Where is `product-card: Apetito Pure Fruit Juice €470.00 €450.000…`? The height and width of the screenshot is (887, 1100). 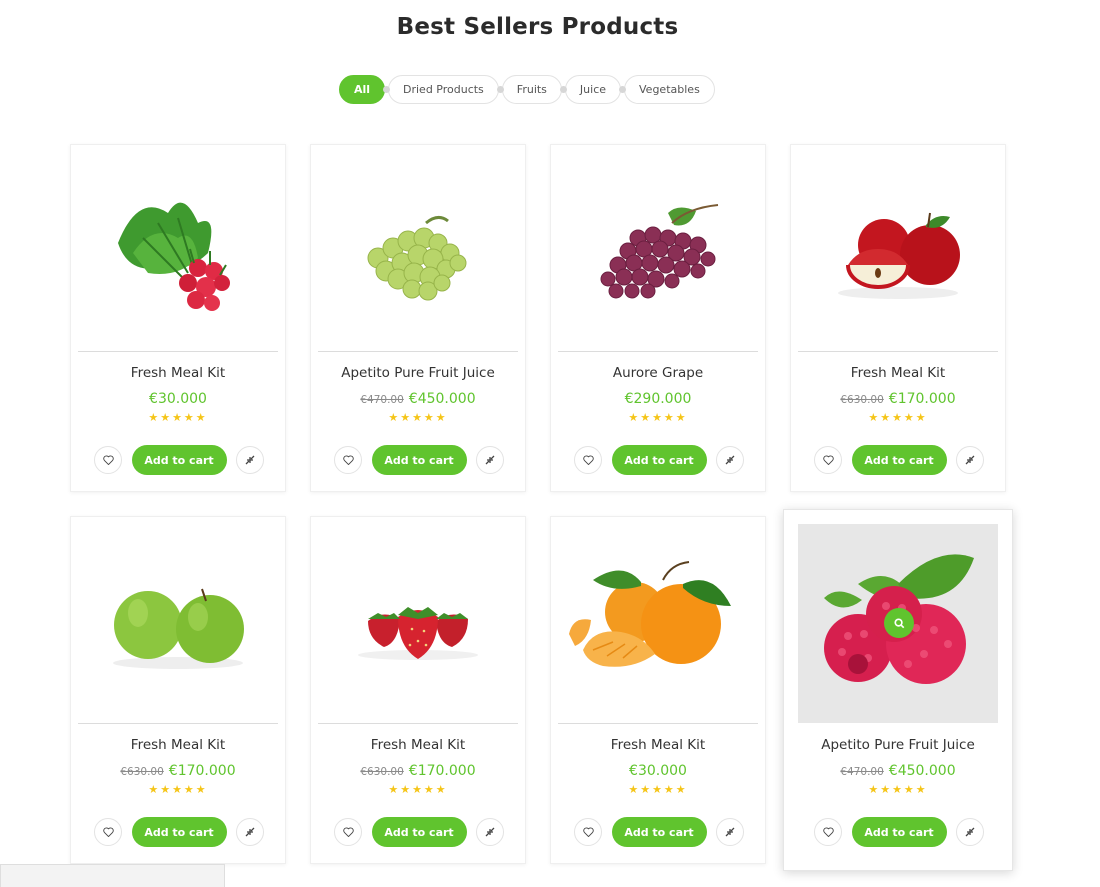
product-card: Apetito Pure Fruit Juice €470.00 €450.000… is located at coordinates (418, 318).